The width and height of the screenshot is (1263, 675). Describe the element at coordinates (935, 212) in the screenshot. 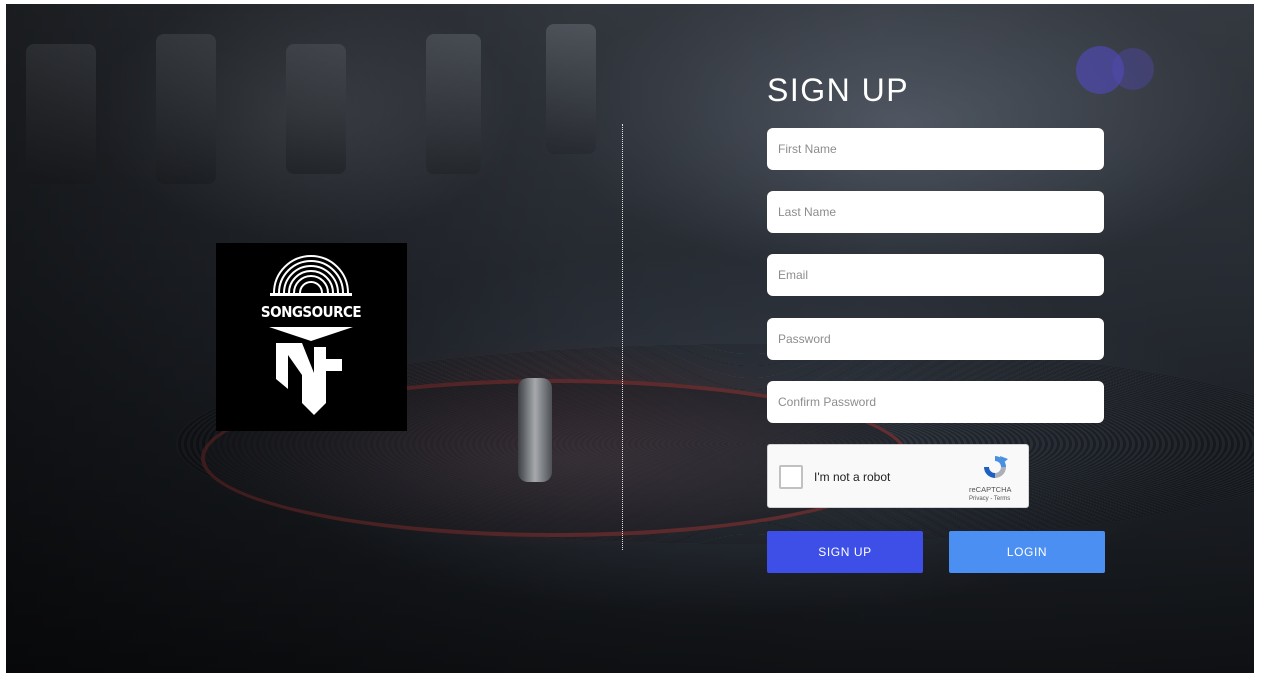

I see `last-name-field` at that location.